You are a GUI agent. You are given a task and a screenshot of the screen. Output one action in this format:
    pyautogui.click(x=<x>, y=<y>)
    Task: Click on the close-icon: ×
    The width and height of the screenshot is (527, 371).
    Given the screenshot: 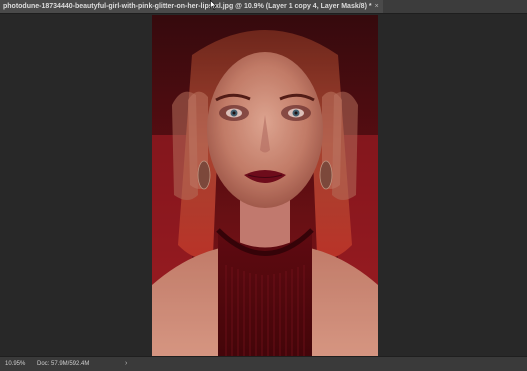 What is the action you would take?
    pyautogui.click(x=377, y=6)
    